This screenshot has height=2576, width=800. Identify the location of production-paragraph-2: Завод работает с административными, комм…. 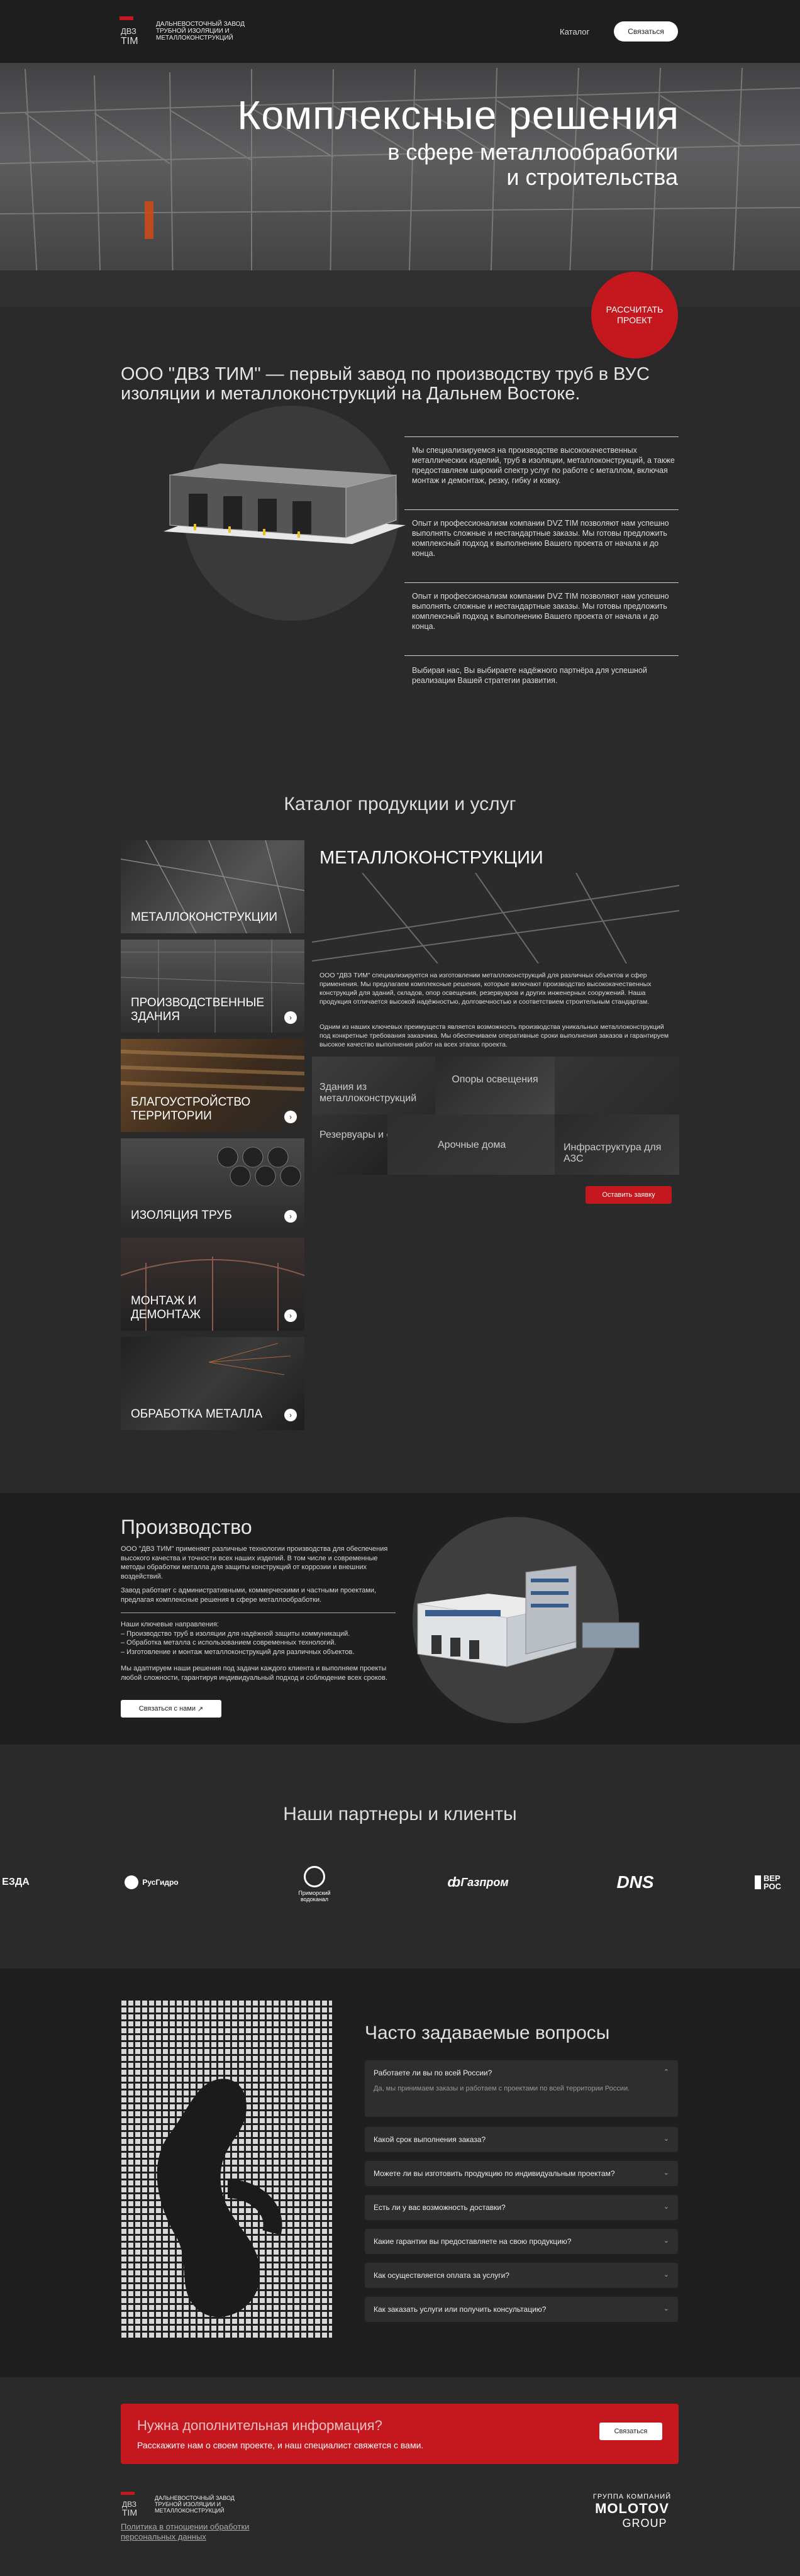
(249, 1595).